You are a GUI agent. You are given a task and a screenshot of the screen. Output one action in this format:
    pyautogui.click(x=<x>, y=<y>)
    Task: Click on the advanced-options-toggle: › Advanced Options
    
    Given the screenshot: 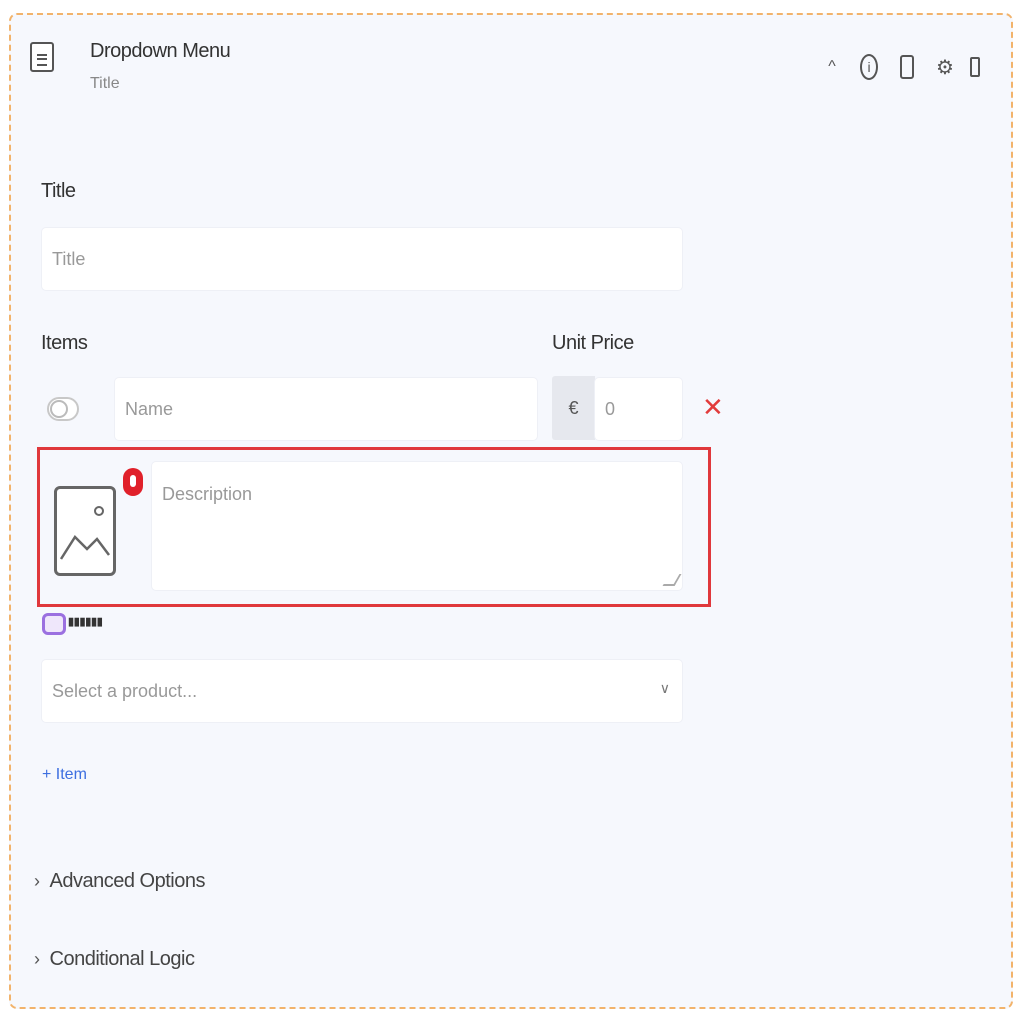 What is the action you would take?
    pyautogui.click(x=119, y=881)
    